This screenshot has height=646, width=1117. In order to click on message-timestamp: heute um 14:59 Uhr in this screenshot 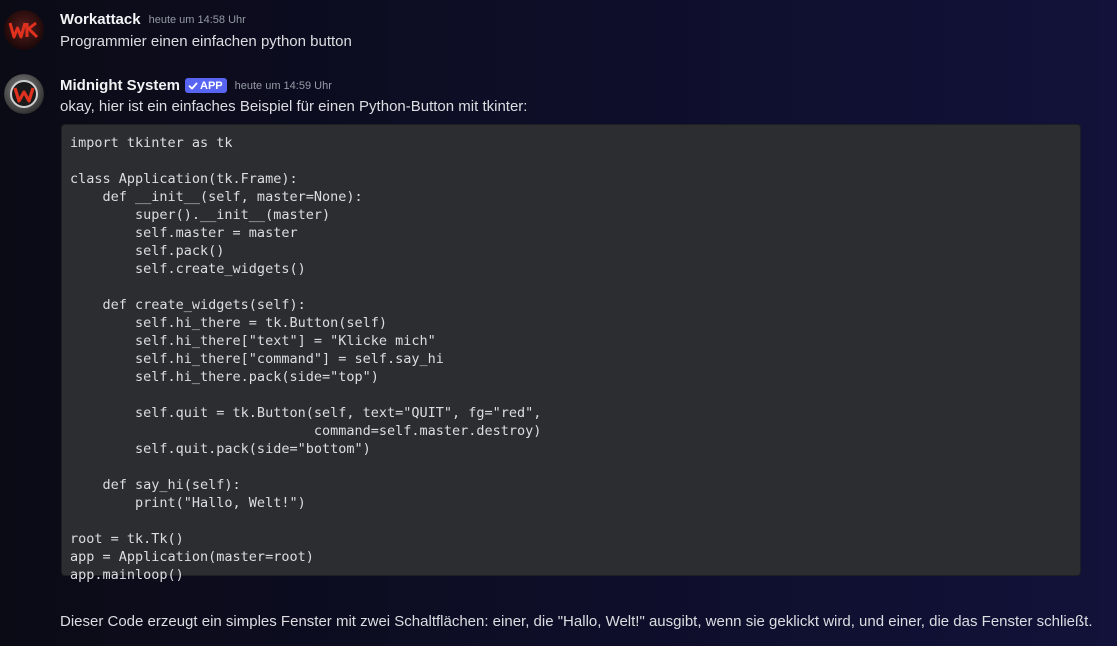, I will do `click(283, 86)`.